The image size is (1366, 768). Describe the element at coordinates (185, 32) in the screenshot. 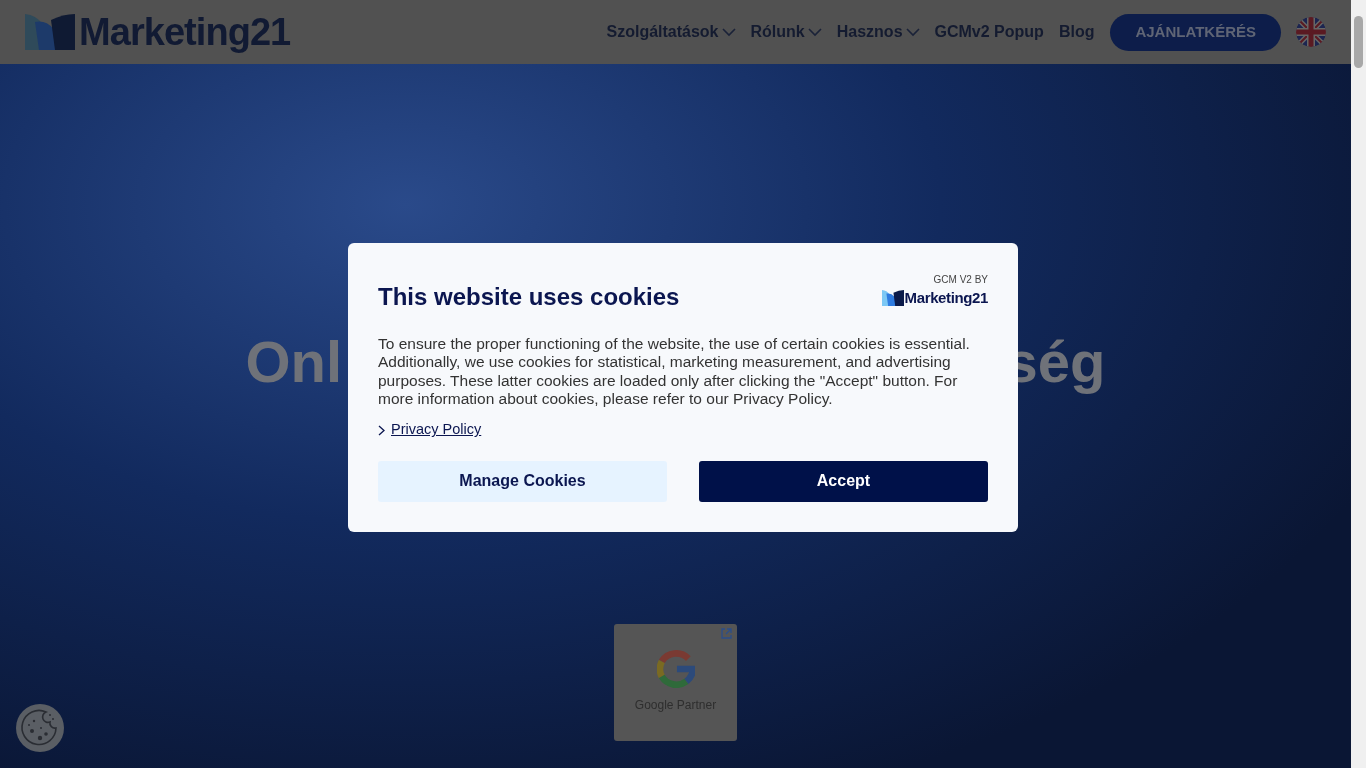

I see `logo-text: Marketing21` at that location.